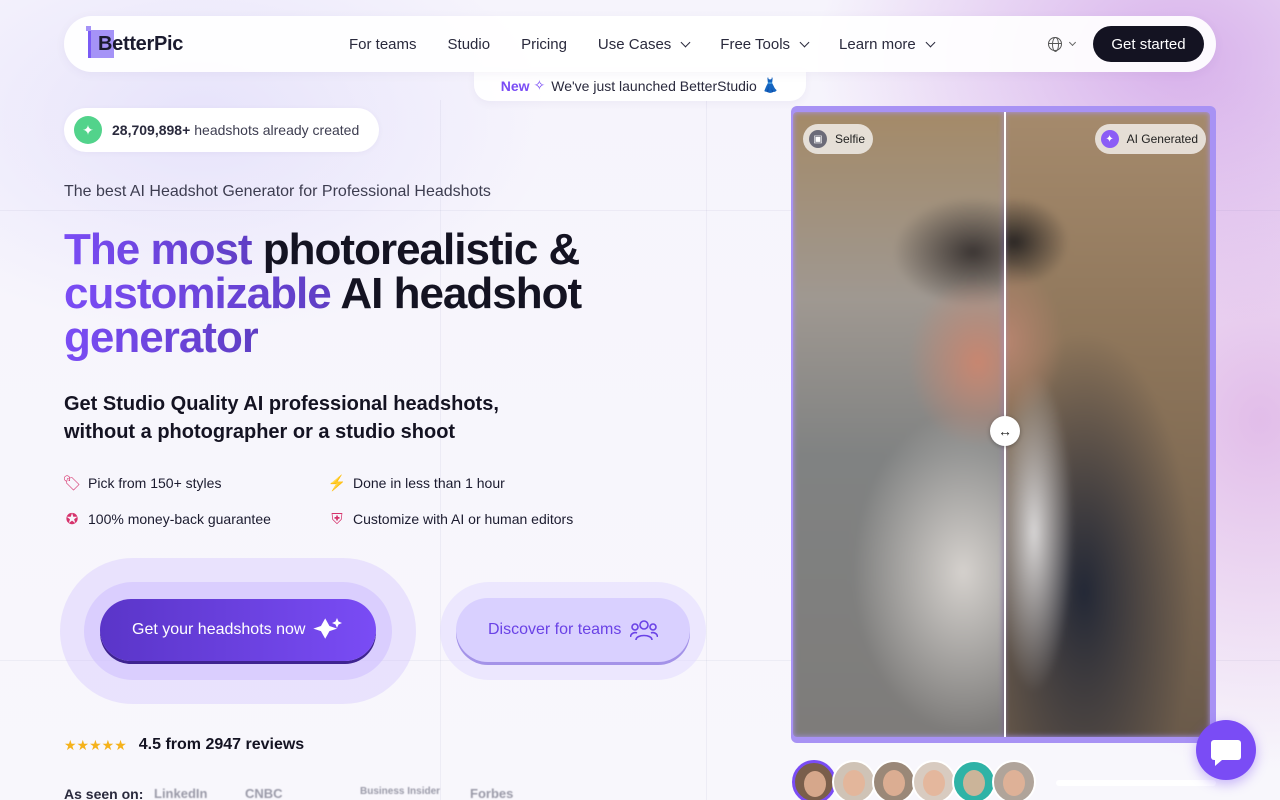 The image size is (1280, 800). What do you see at coordinates (539, 85) in the screenshot?
I see `sparkle-icon: ✧` at bounding box center [539, 85].